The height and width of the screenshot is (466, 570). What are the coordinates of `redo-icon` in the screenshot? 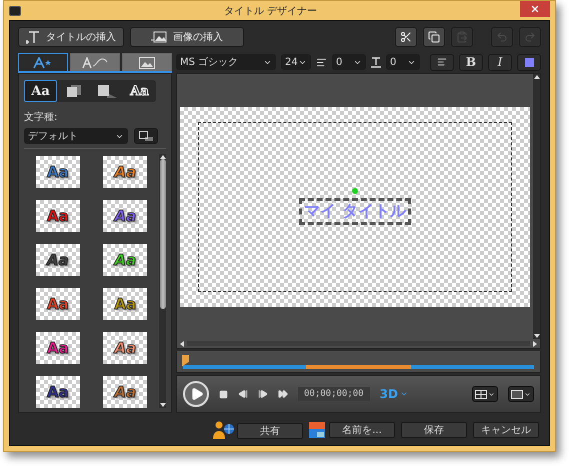 It's located at (530, 37).